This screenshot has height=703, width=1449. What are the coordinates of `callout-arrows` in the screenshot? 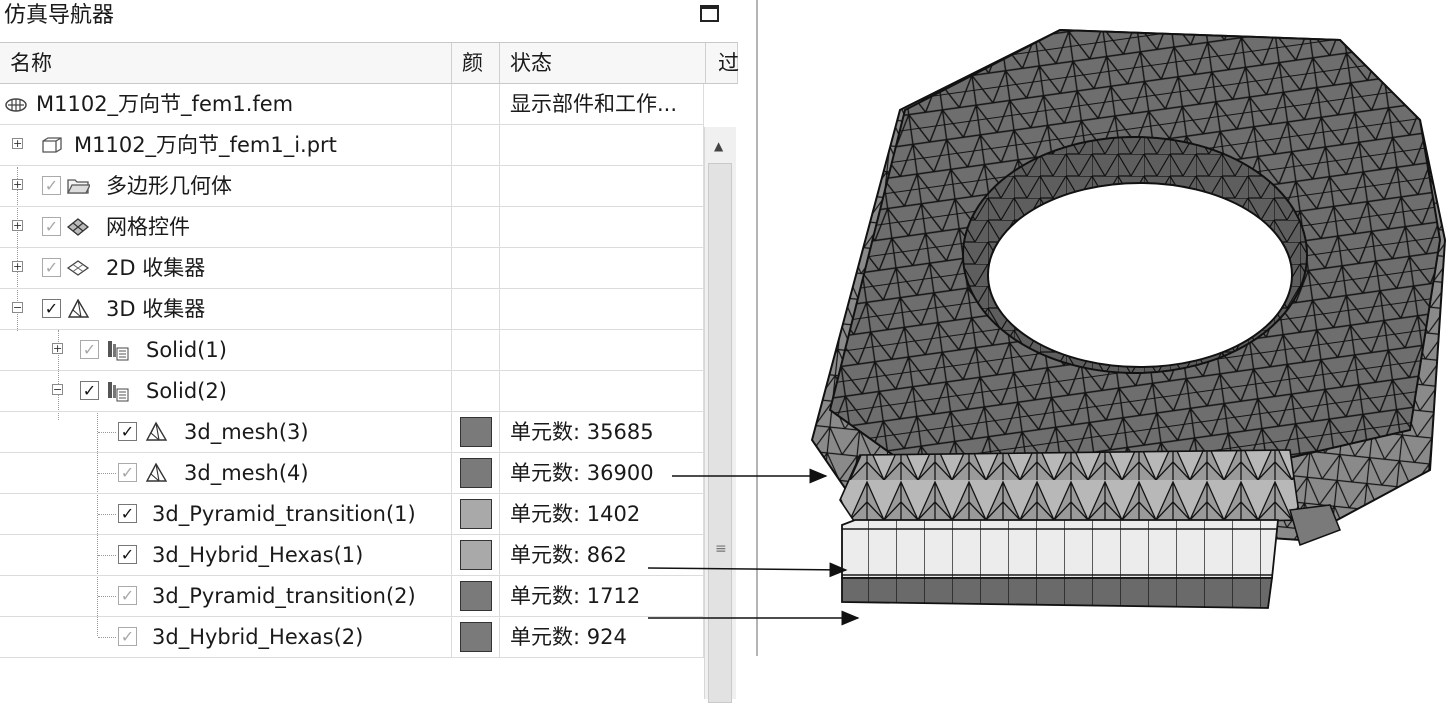 It's located at (753, 547).